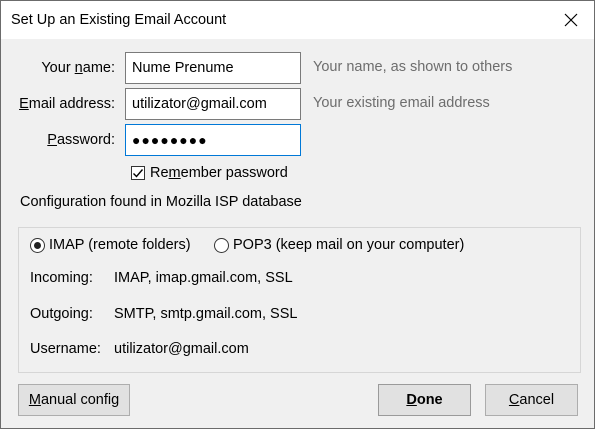 The width and height of the screenshot is (595, 429). I want to click on checkmark-icon, so click(138, 173).